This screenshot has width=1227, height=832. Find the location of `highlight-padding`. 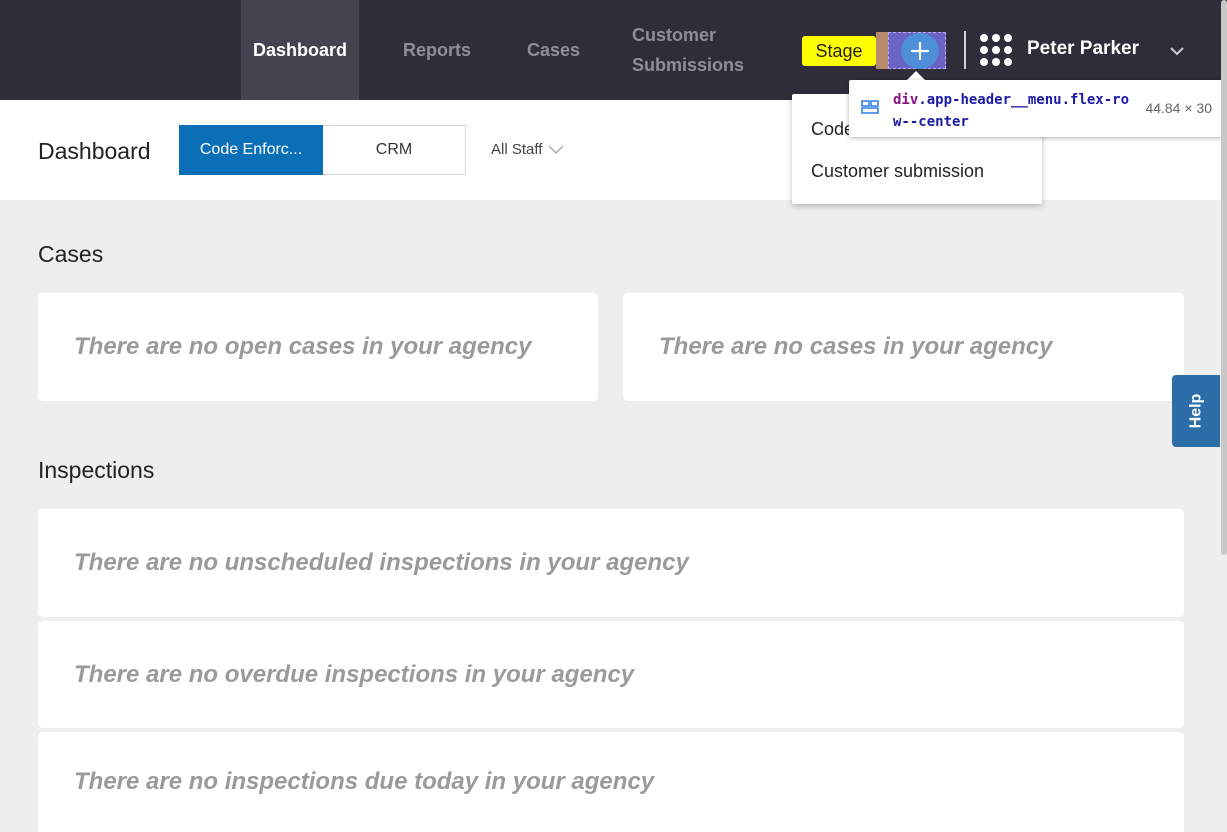

highlight-padding is located at coordinates (882, 50).